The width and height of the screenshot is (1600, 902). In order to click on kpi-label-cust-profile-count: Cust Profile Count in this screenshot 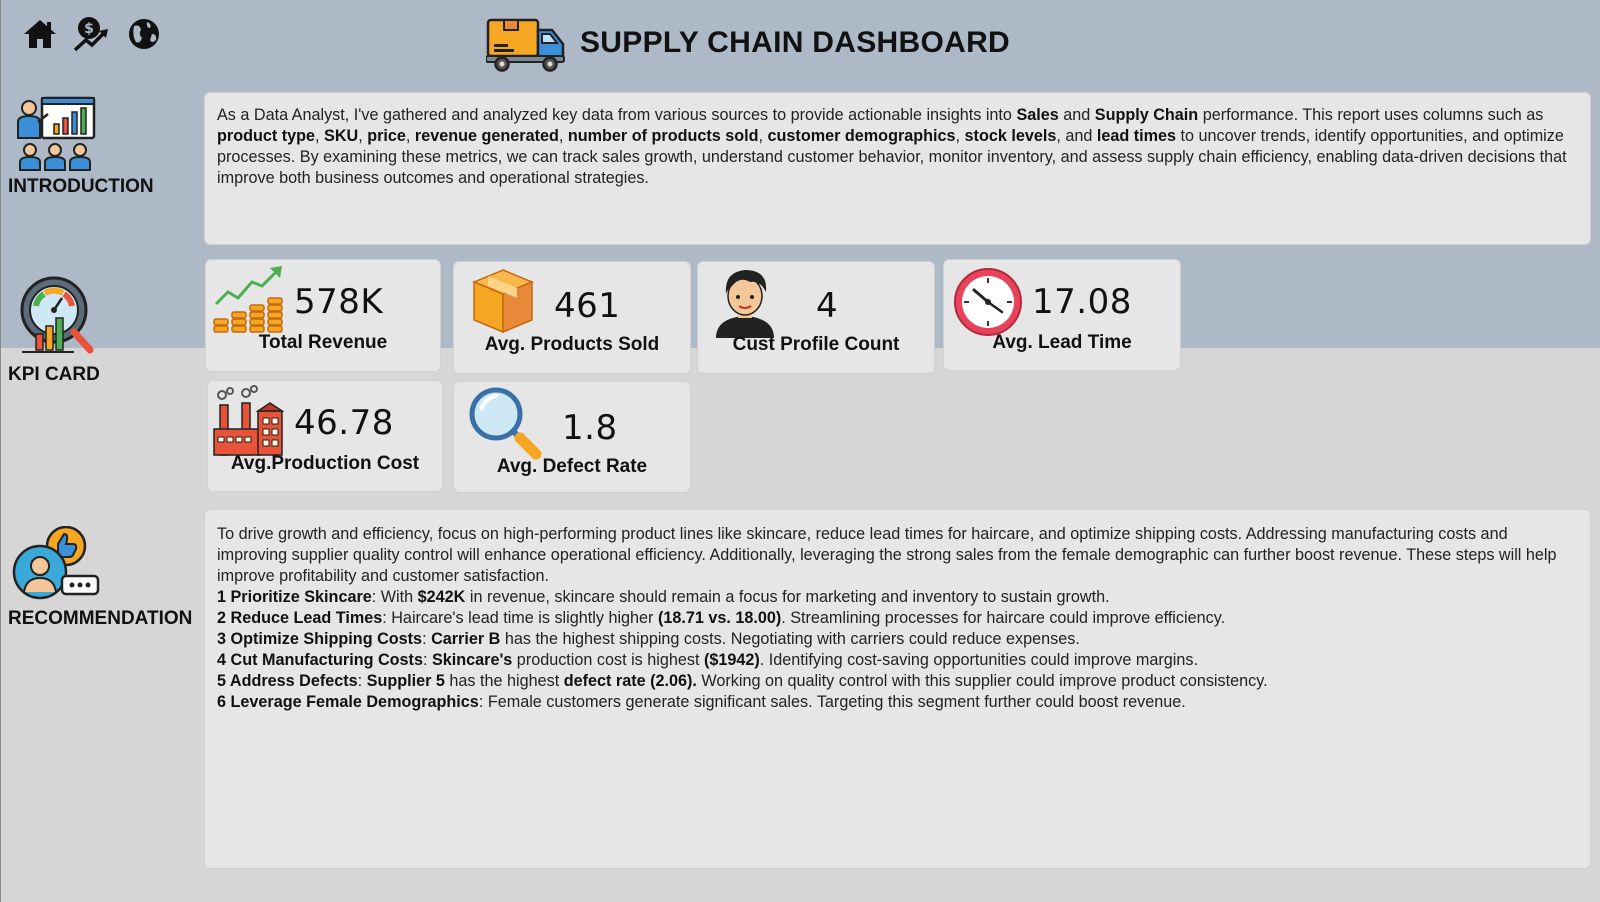, I will do `click(816, 344)`.